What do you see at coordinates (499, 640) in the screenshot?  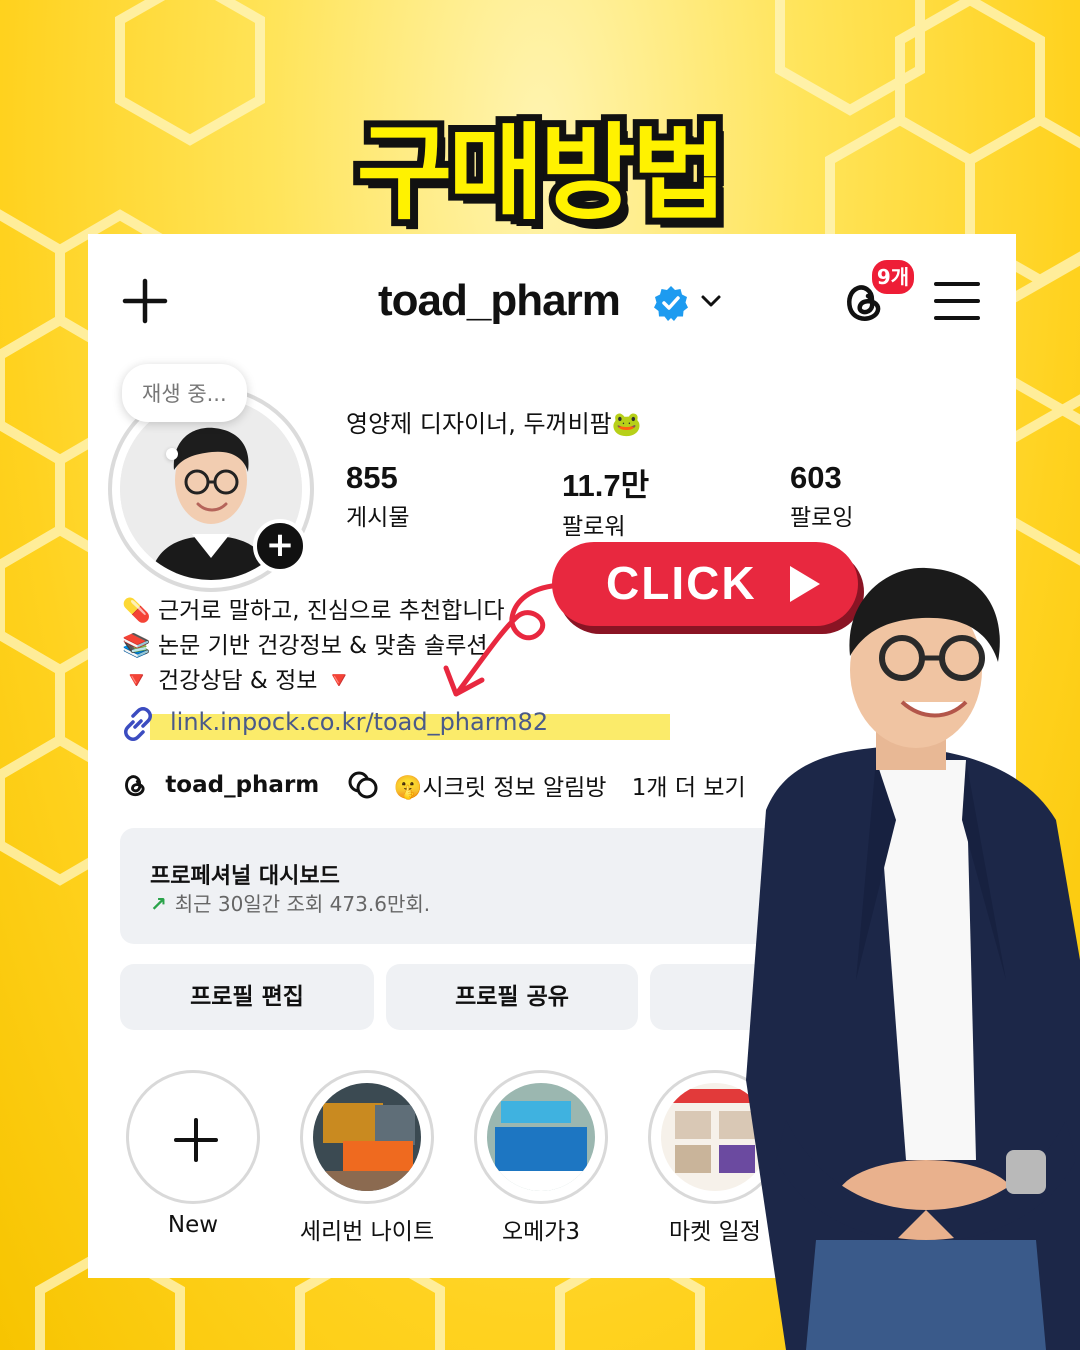 I see `arrow-doodle-icon` at bounding box center [499, 640].